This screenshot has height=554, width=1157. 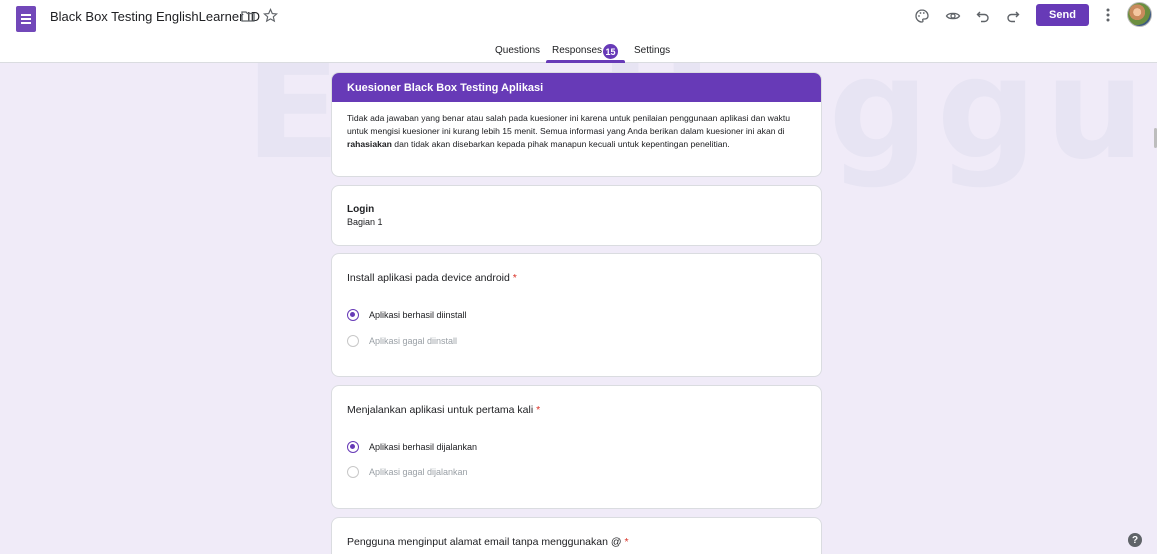 I want to click on star-icon, so click(x=270, y=15).